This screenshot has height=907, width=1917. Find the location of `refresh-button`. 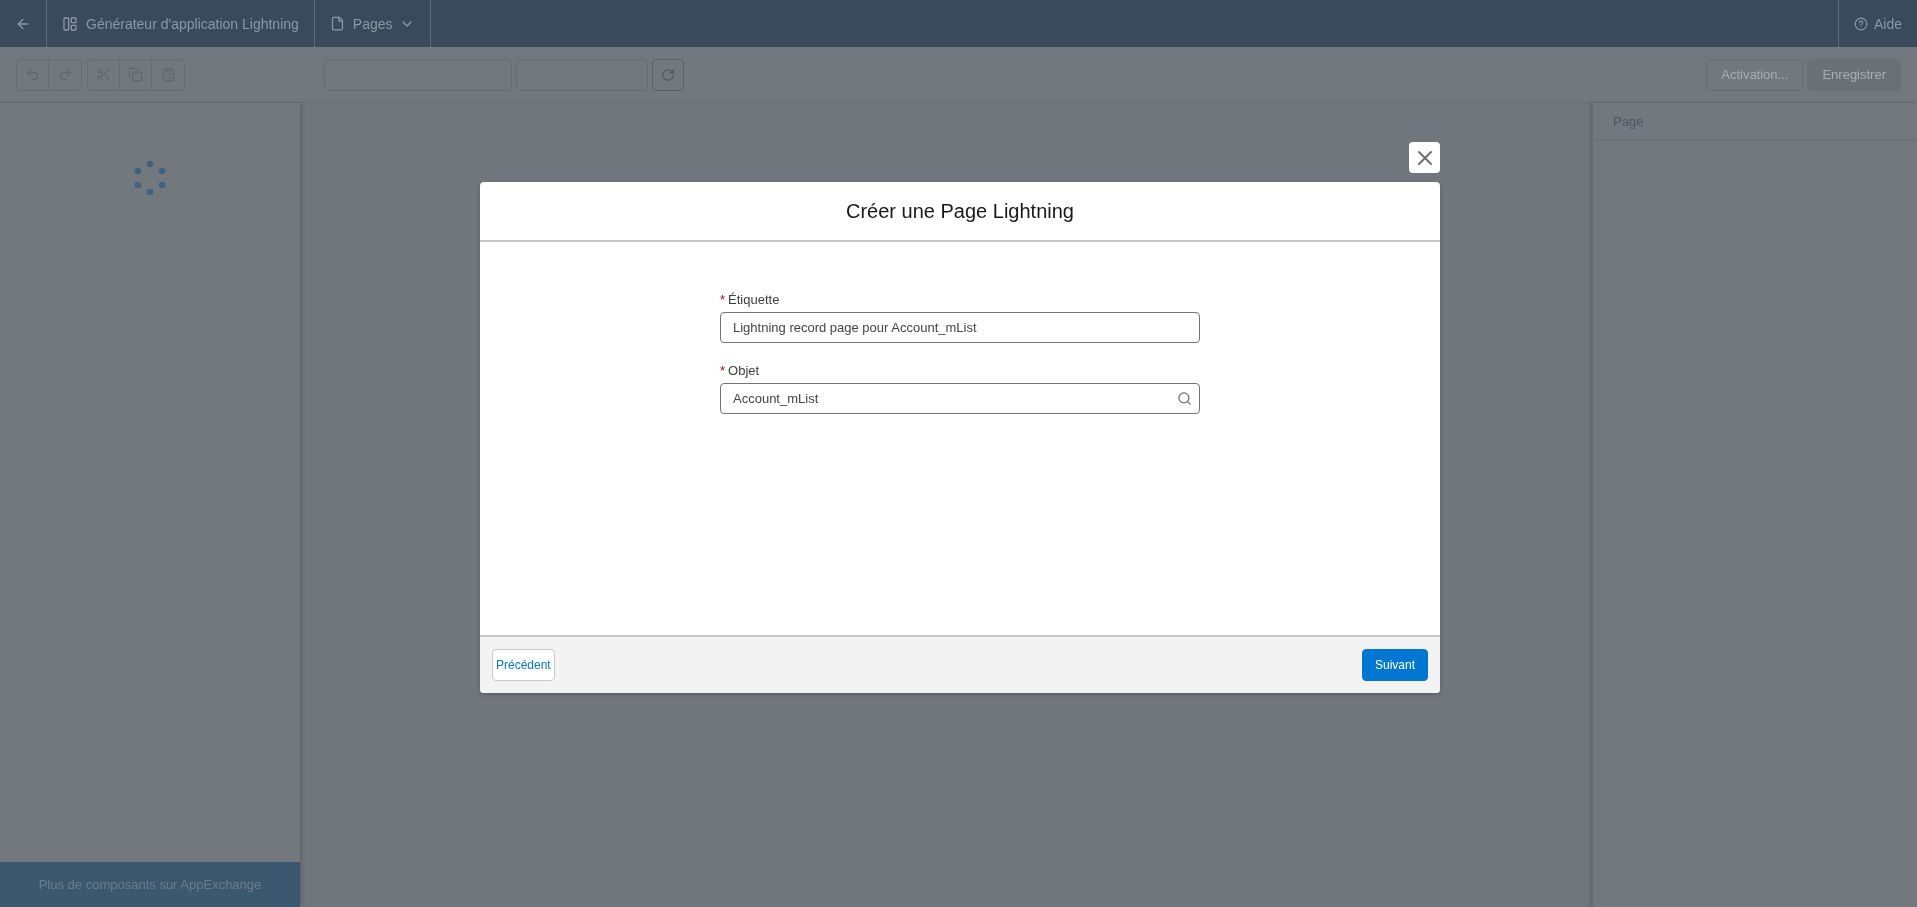

refresh-button is located at coordinates (668, 74).